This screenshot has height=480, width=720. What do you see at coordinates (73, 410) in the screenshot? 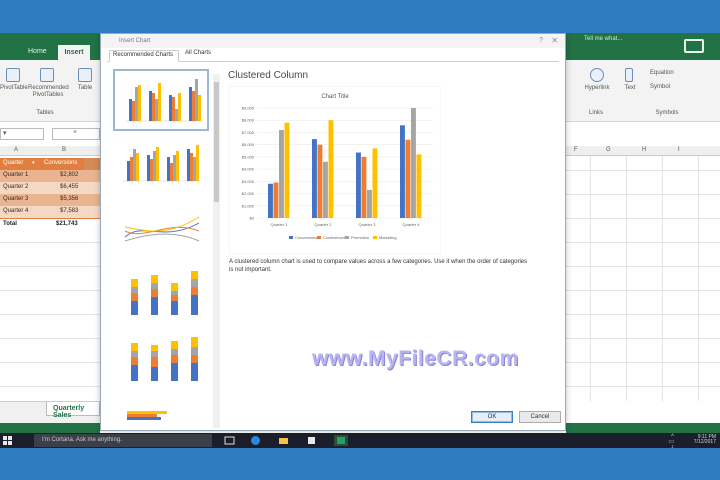
I see `sheet-tab-quarterly-sales: Quarterly Sales` at bounding box center [73, 410].